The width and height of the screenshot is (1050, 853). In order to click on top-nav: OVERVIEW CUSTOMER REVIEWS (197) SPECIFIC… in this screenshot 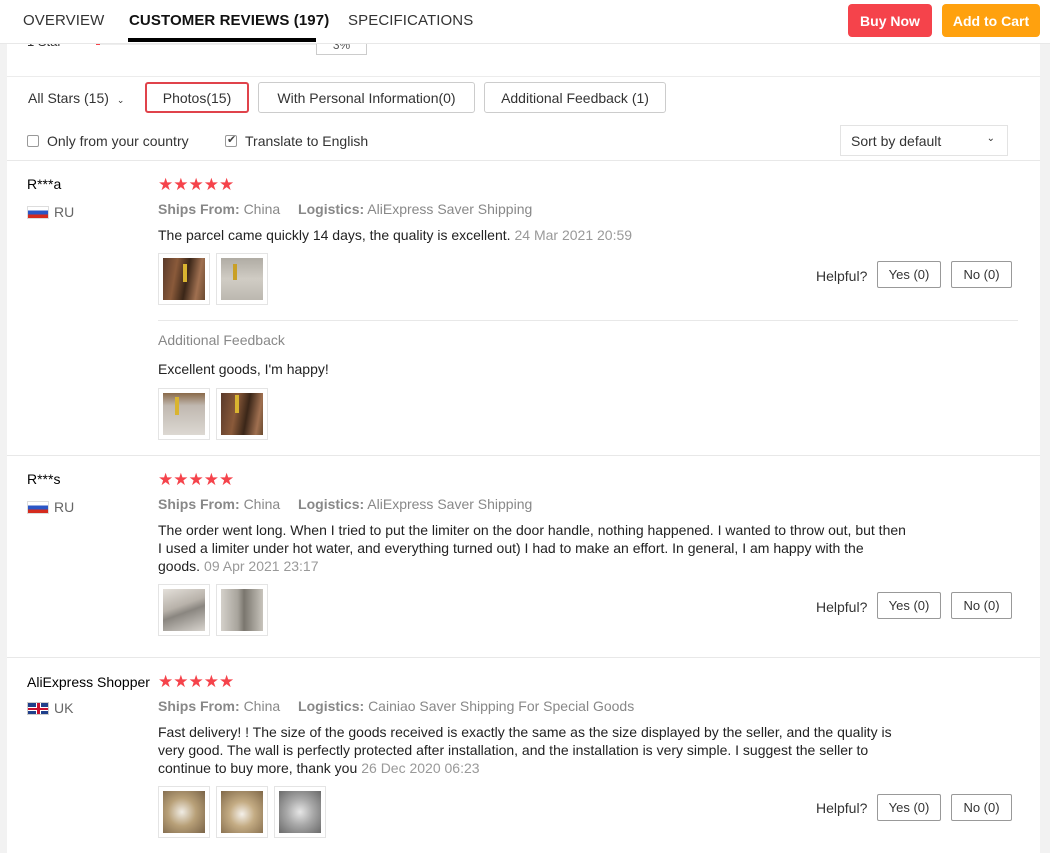, I will do `click(525, 22)`.